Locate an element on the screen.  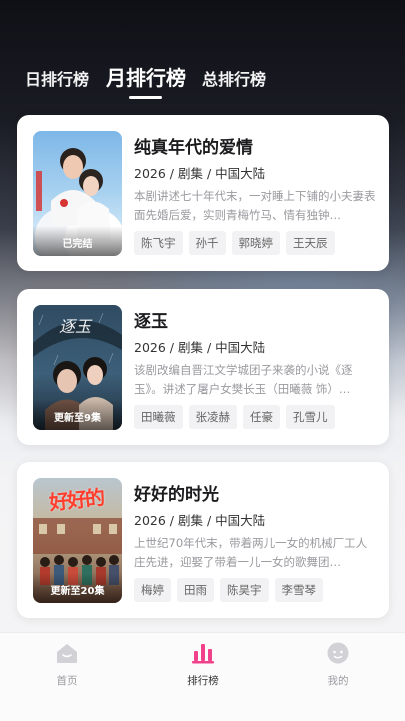
cast-chip: 王天辰 is located at coordinates (310, 243).